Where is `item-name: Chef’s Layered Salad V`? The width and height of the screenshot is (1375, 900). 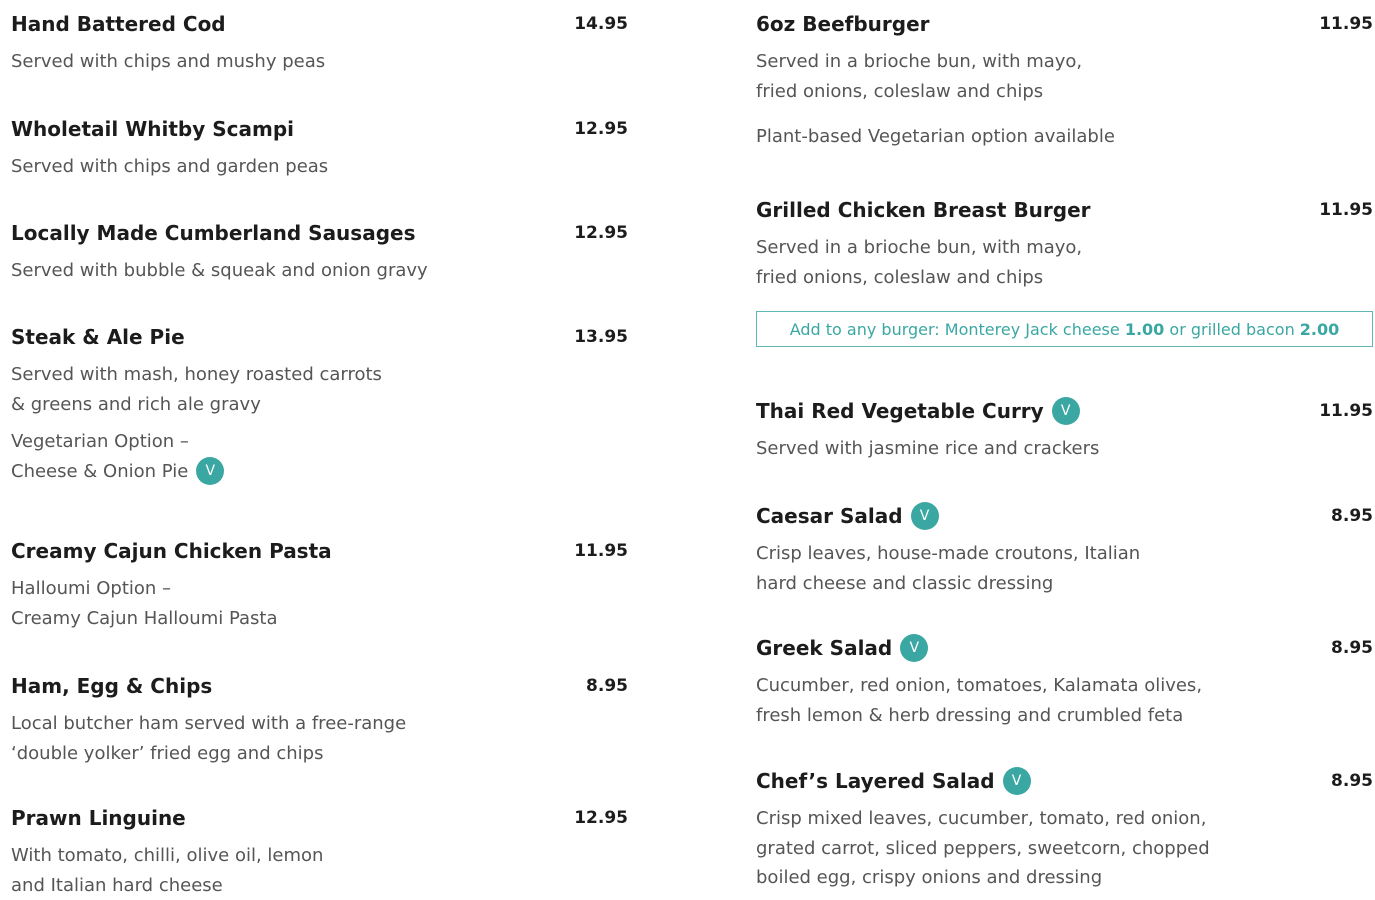 item-name: Chef’s Layered Salad V is located at coordinates (893, 781).